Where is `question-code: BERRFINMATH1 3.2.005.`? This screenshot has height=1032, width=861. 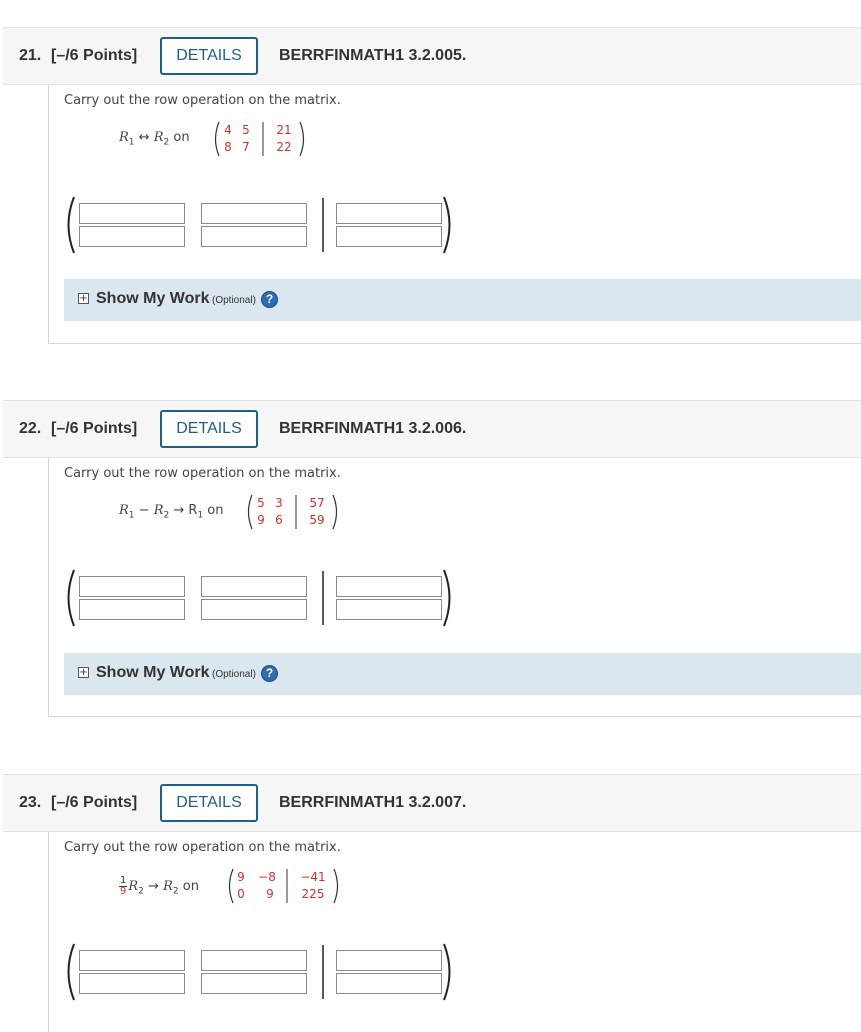 question-code: BERRFINMATH1 3.2.005. is located at coordinates (373, 55).